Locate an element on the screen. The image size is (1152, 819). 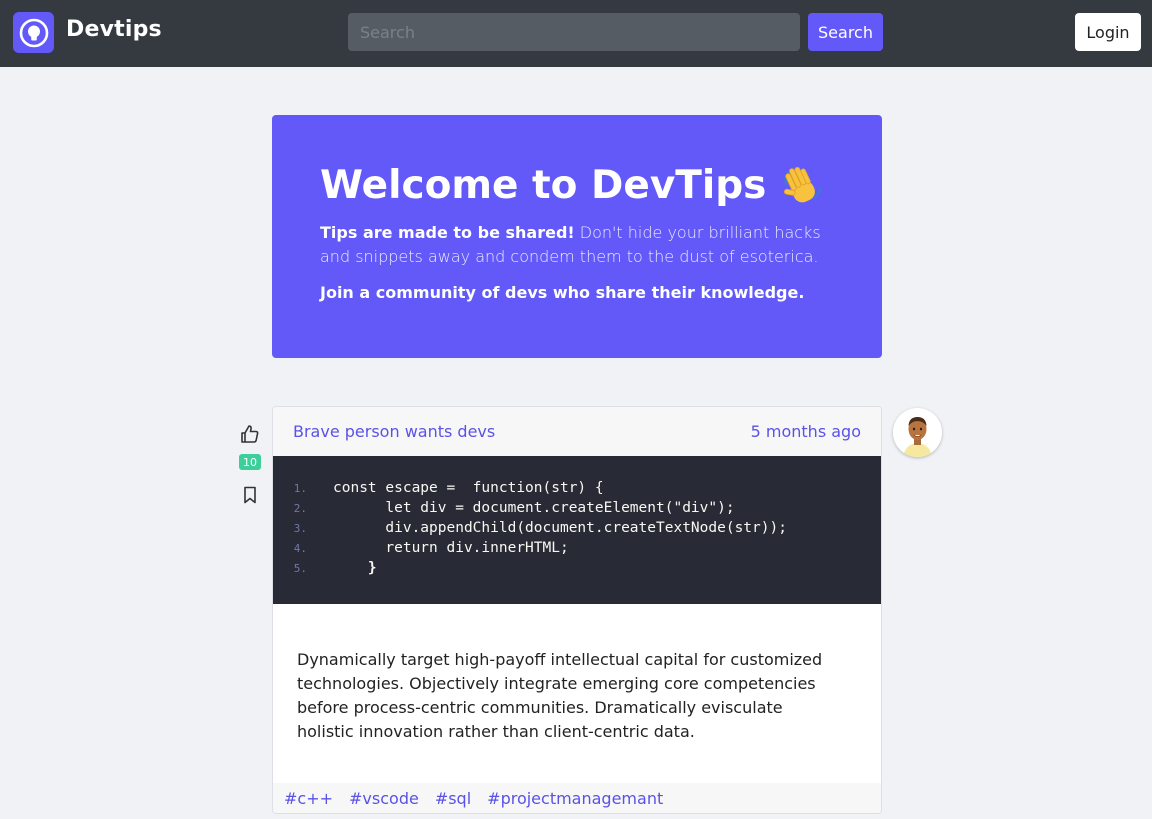
navbar: Devtips Search Login is located at coordinates (576, 33).